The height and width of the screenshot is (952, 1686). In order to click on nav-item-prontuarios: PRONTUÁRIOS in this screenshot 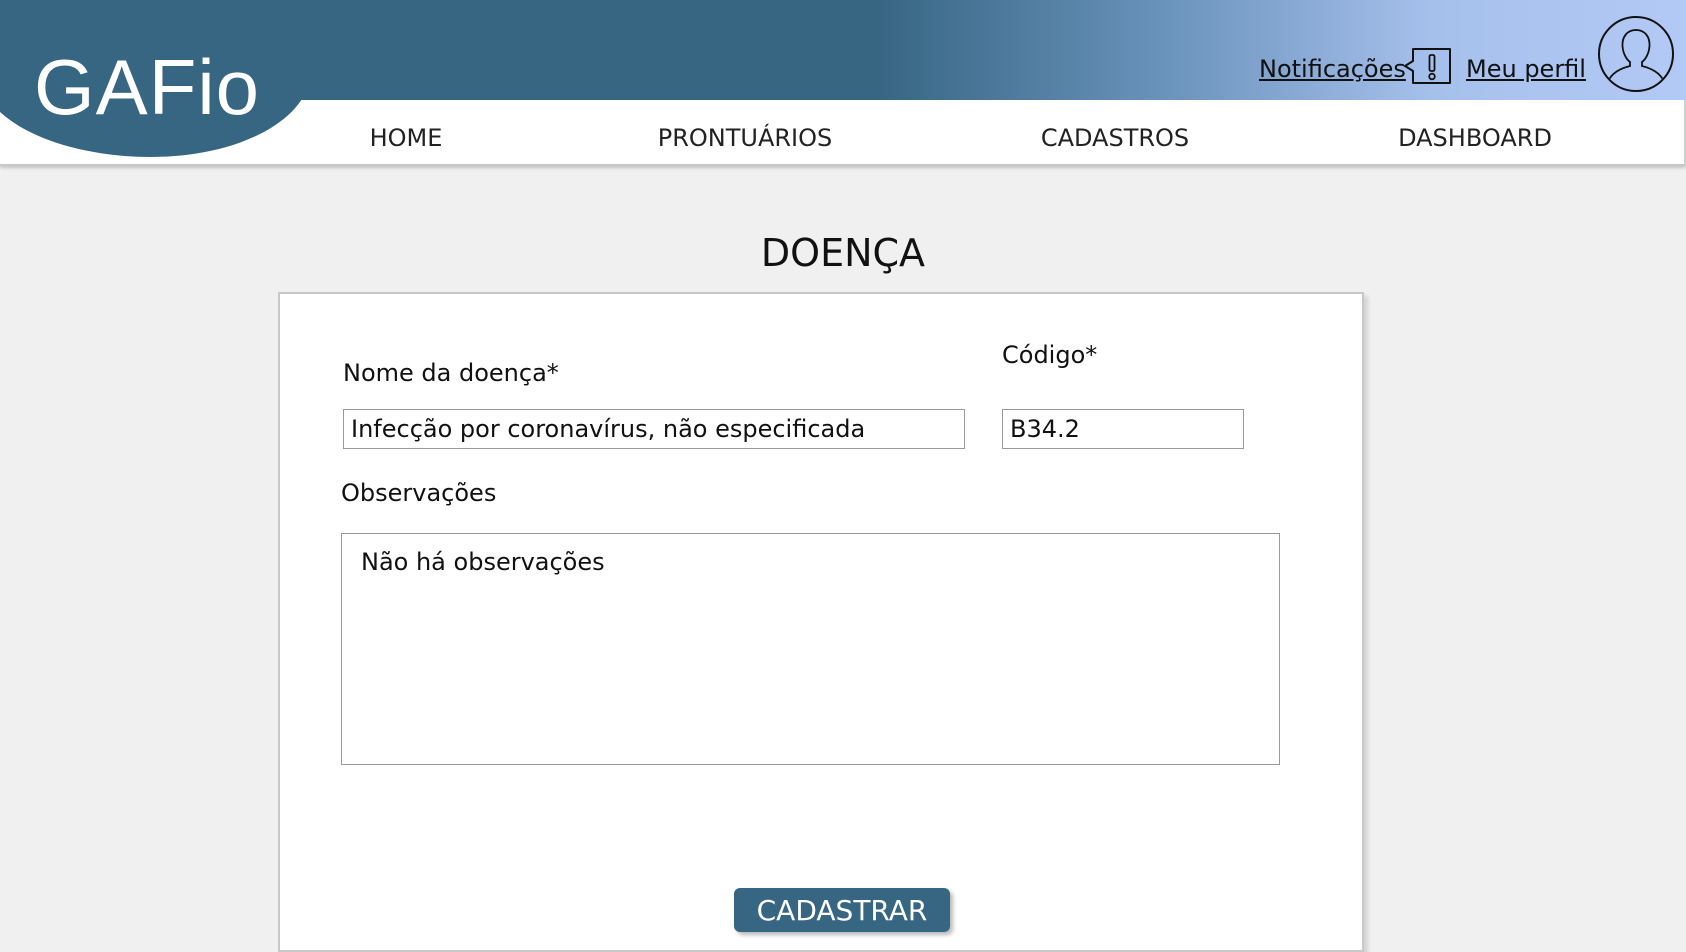, I will do `click(745, 138)`.